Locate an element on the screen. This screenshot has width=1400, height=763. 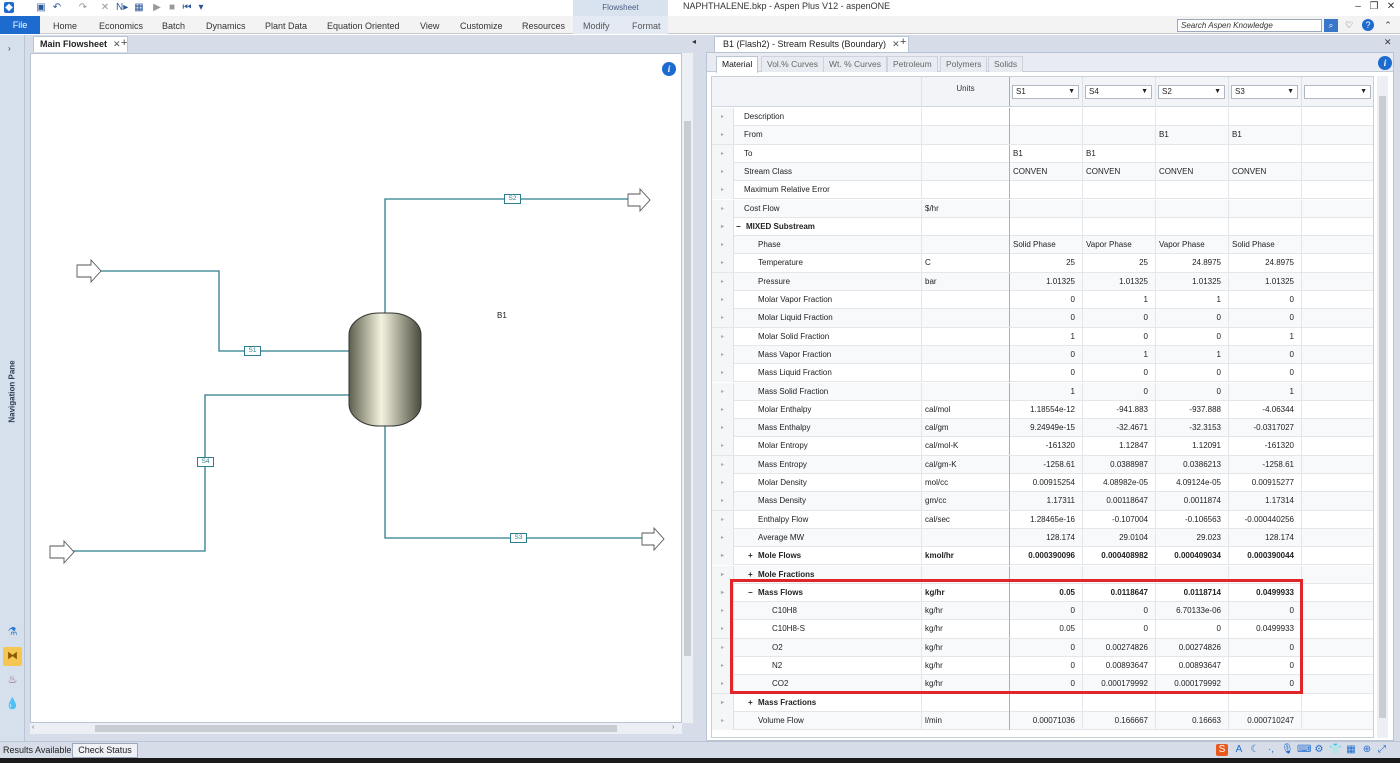
language-icon: A is located at coordinates (1239, 750).